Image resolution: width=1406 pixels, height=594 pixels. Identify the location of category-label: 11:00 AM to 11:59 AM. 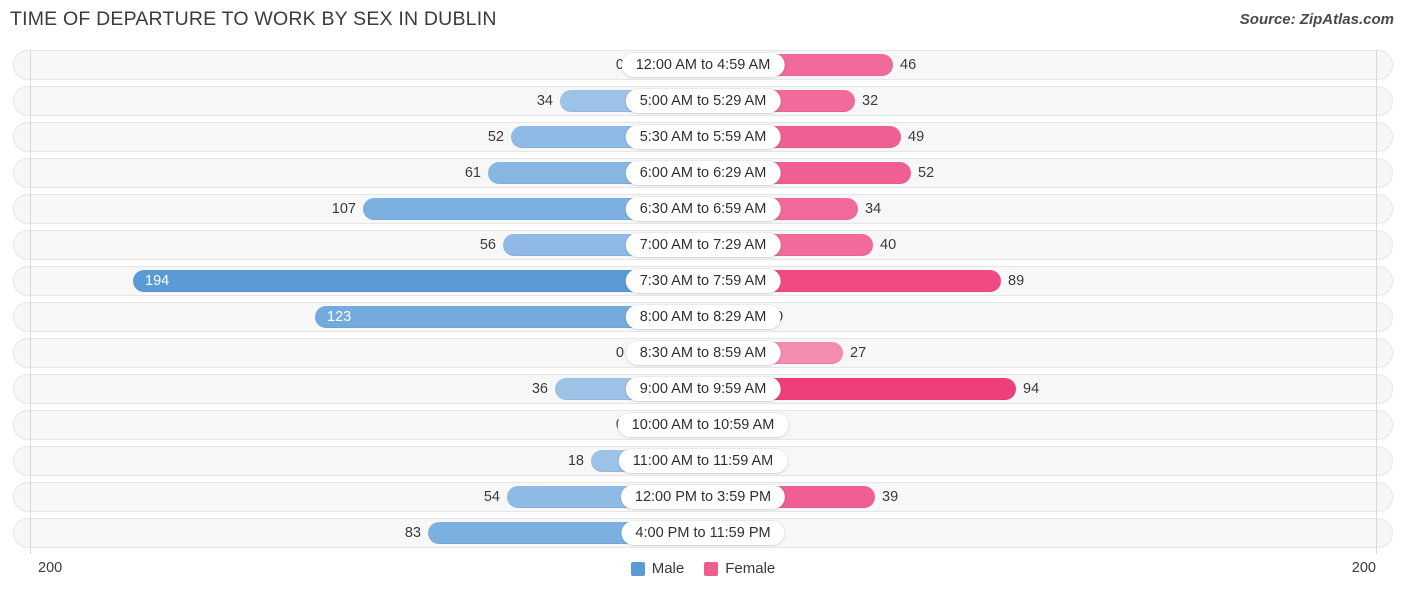
(703, 461).